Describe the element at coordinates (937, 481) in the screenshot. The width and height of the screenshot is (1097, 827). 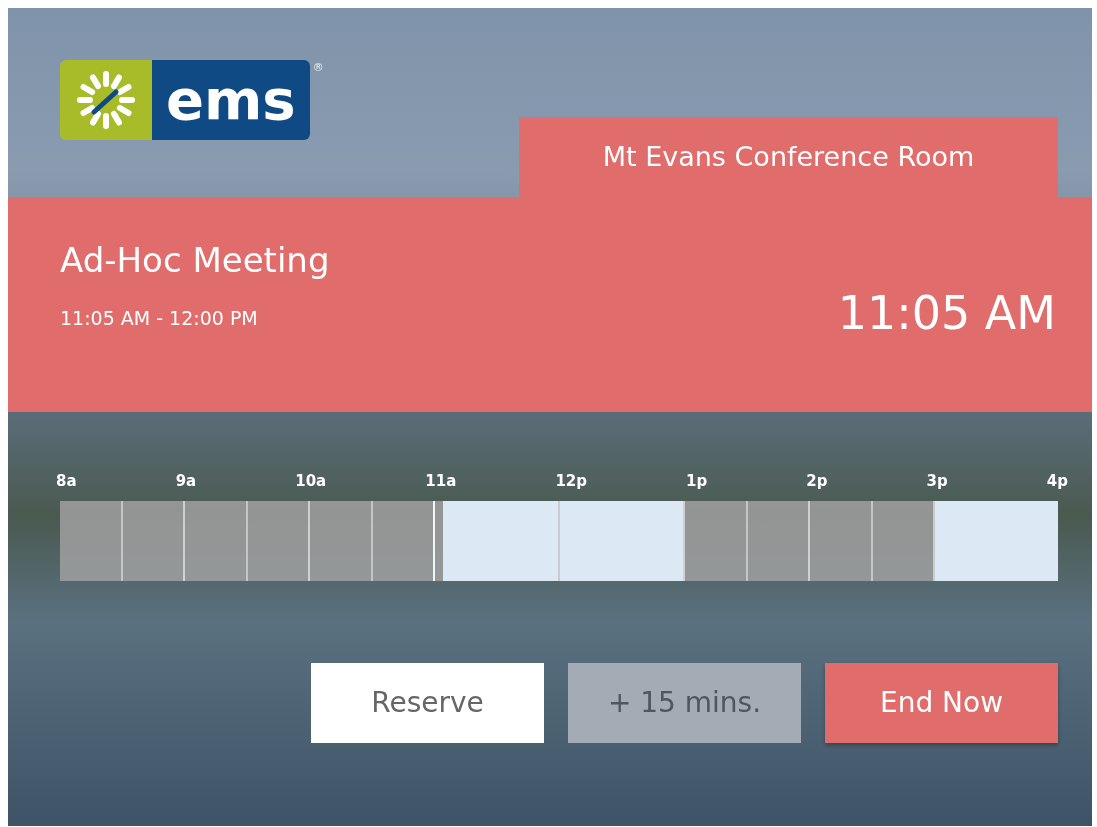
I see `hour-label: 3p` at that location.